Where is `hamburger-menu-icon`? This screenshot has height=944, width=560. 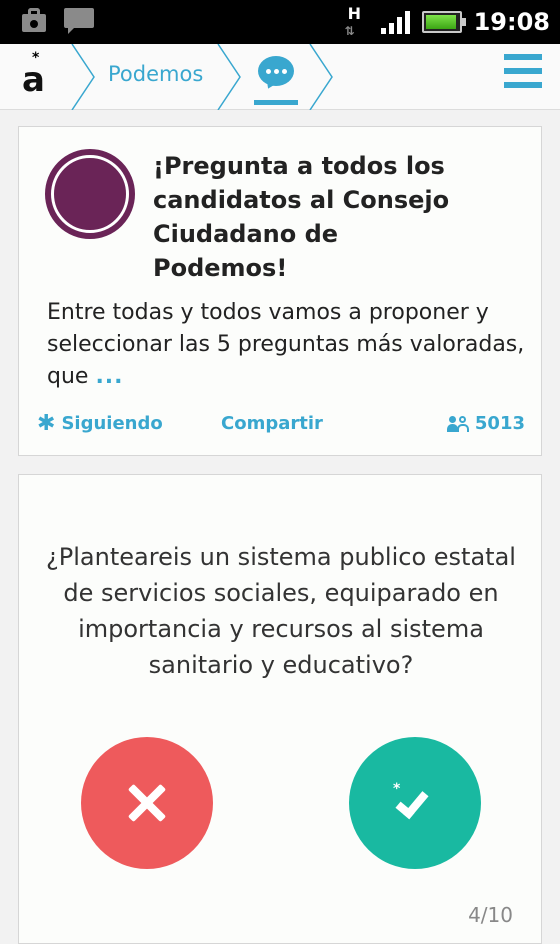 hamburger-menu-icon is located at coordinates (523, 71).